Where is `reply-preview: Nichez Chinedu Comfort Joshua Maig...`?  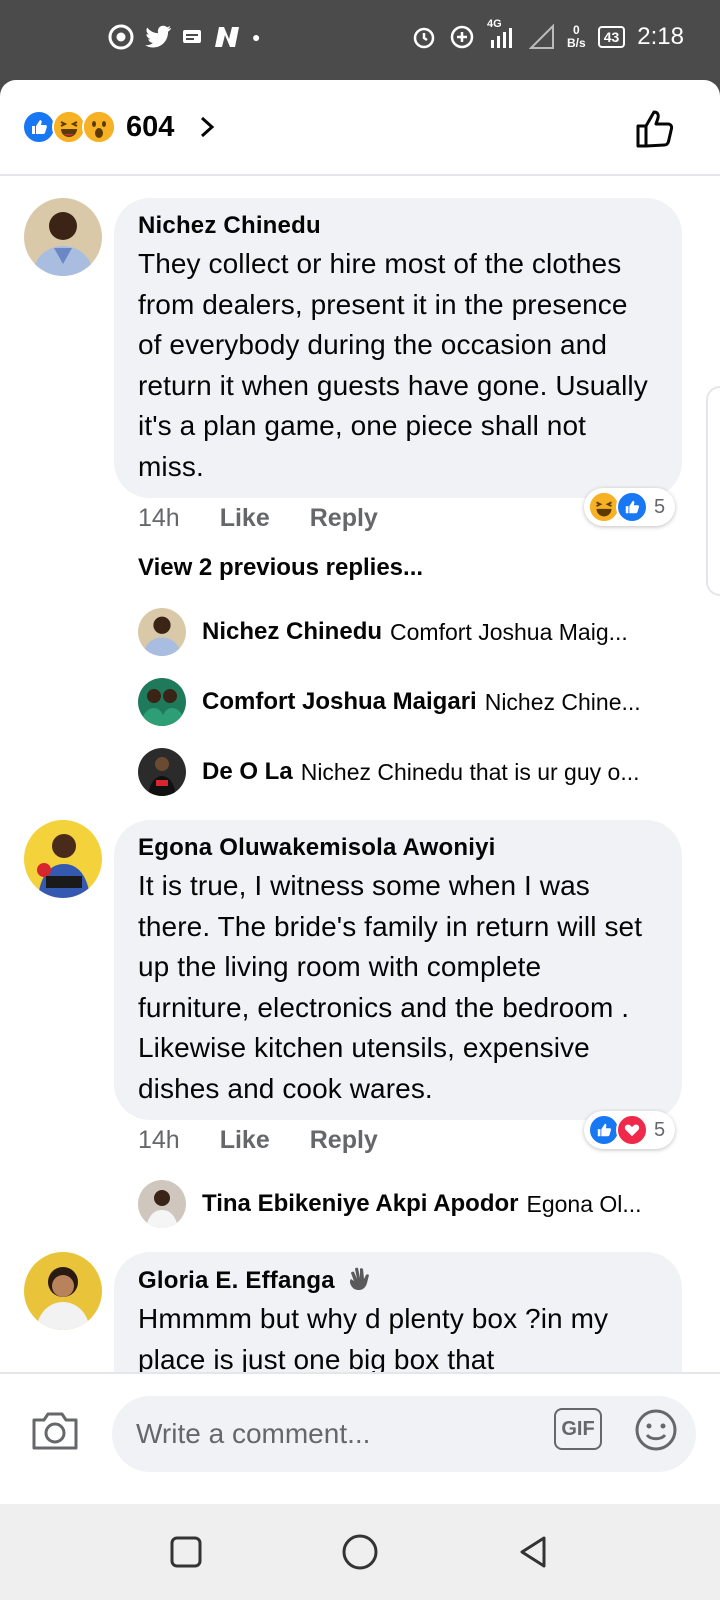
reply-preview: Nichez Chinedu Comfort Joshua Maig... is located at coordinates (408, 632).